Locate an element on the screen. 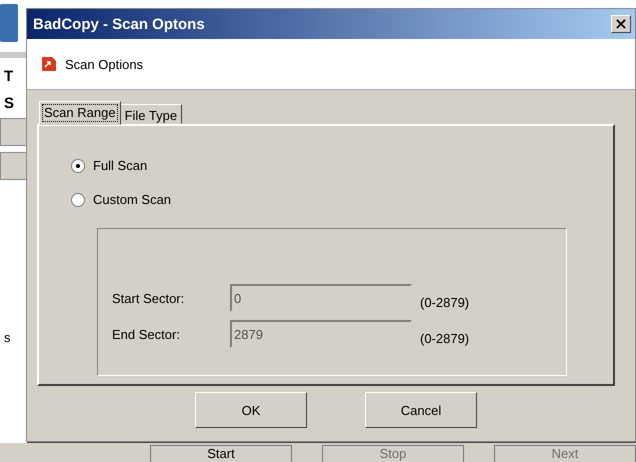  field-label: Start Sector: is located at coordinates (149, 298).